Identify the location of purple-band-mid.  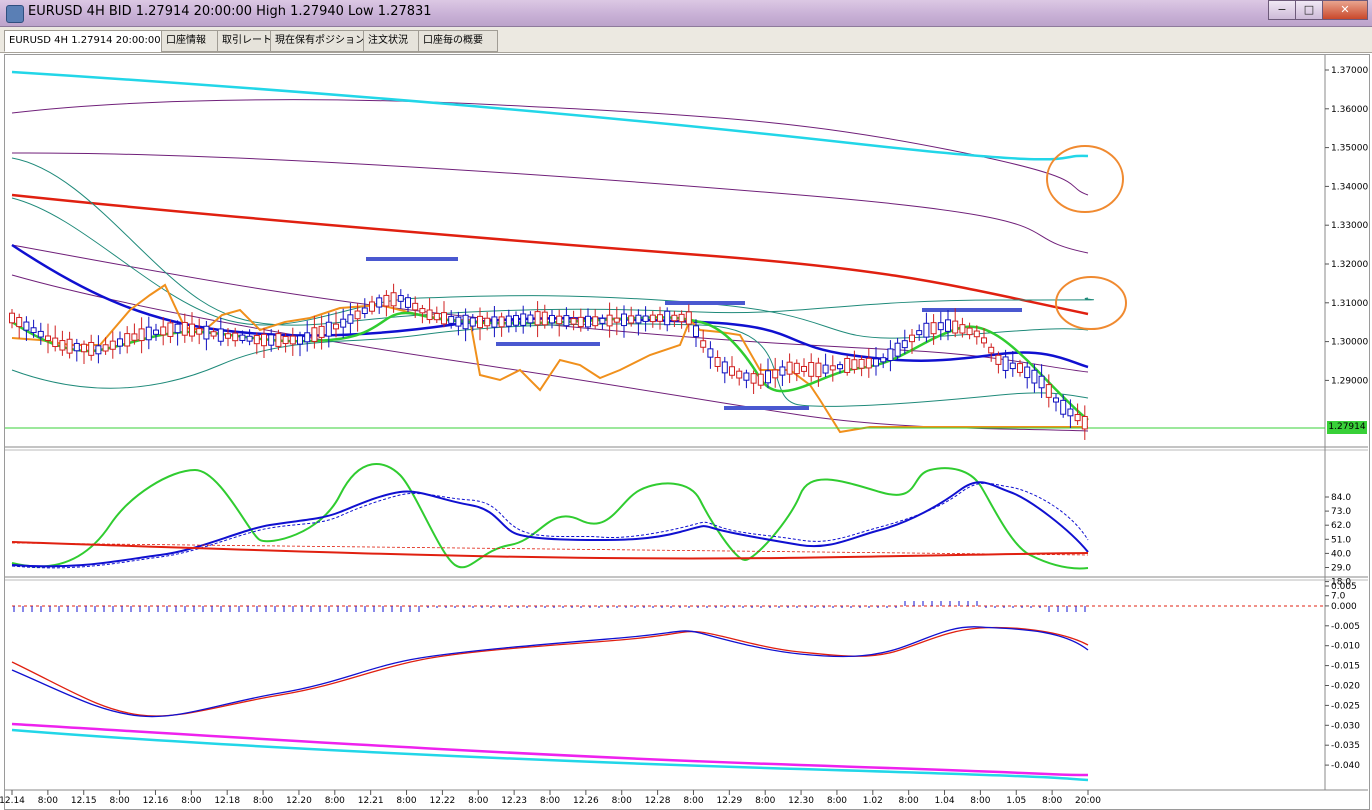
(550, 203).